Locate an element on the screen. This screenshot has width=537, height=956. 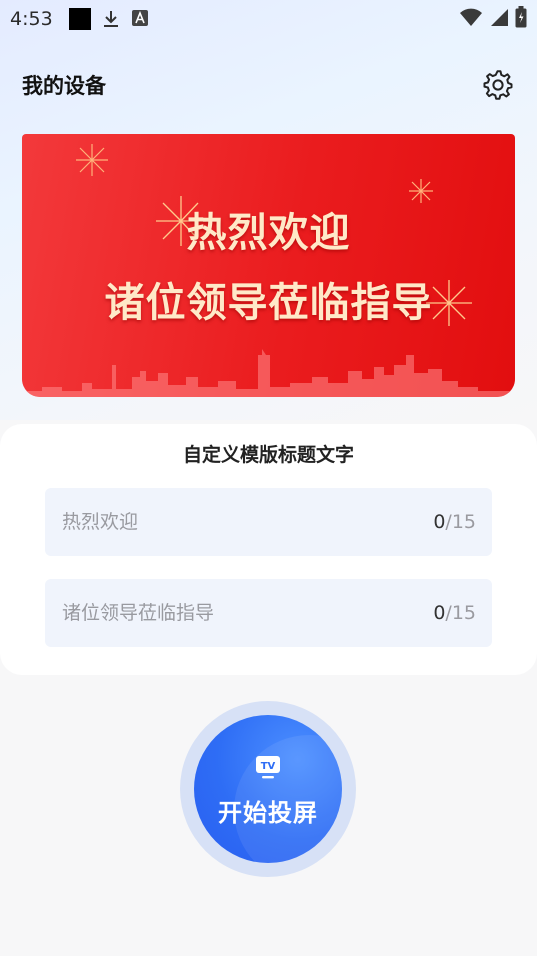
banner-line-1: 热烈欢迎 is located at coordinates (268, 233).